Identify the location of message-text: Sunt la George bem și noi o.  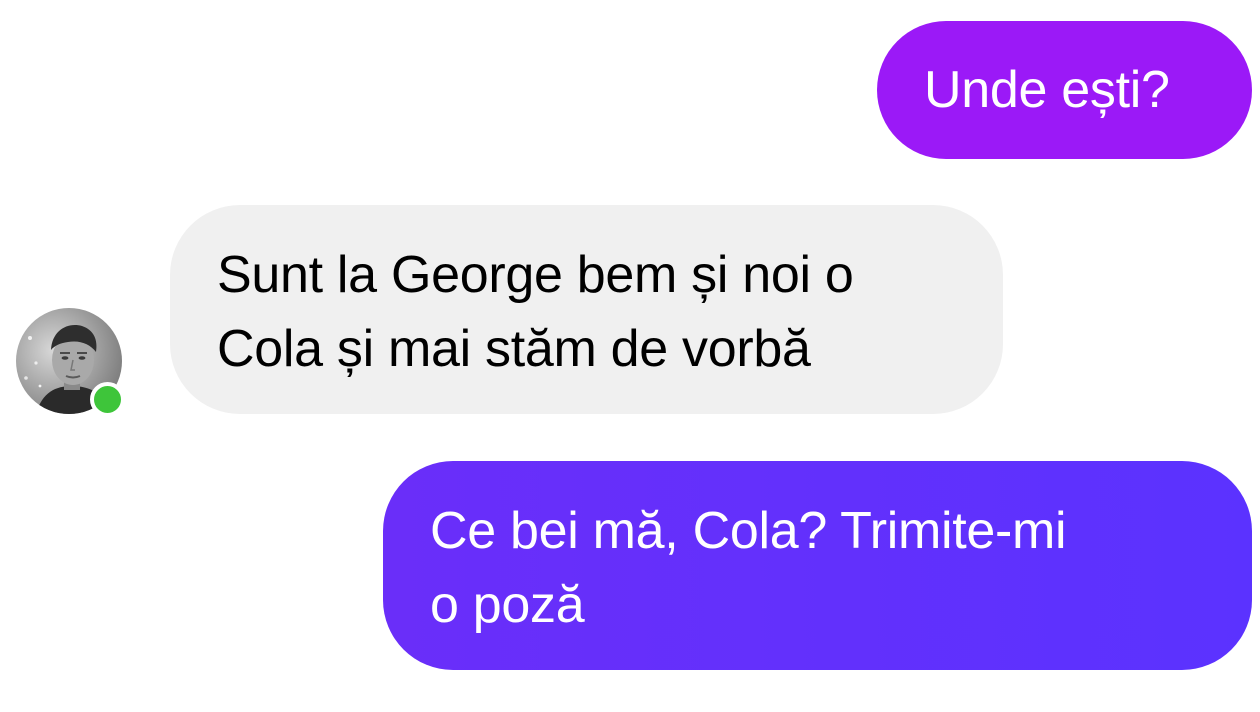
(535, 275).